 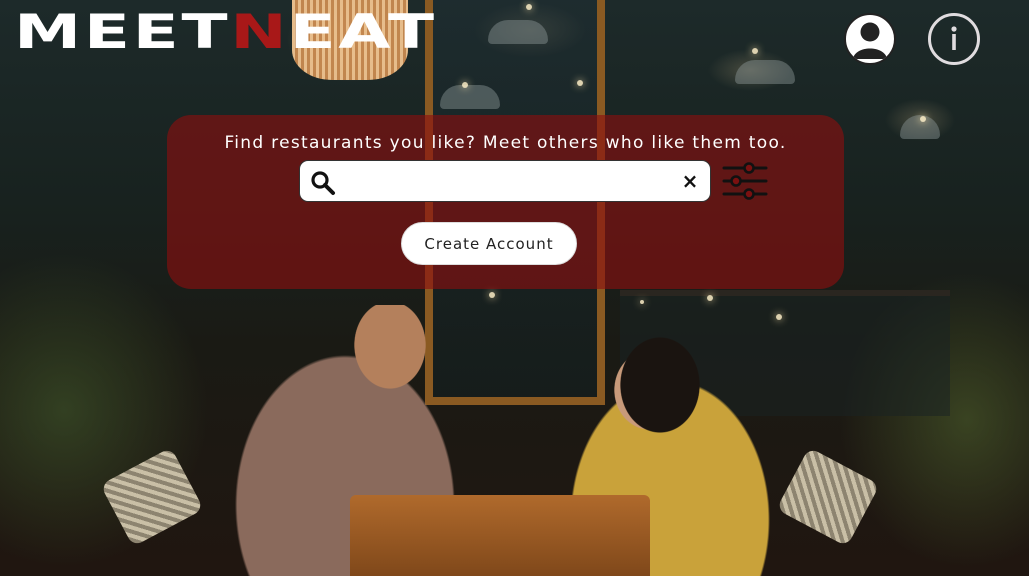 What do you see at coordinates (340, 440) in the screenshot?
I see `man-figure` at bounding box center [340, 440].